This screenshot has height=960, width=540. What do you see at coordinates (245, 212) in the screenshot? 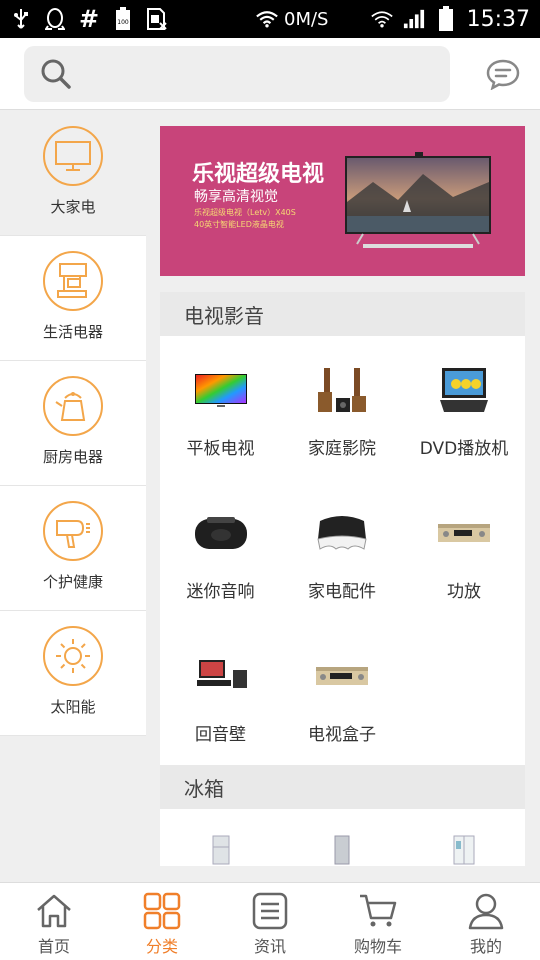
I see `banner-line: 乐视超级电视（Letv）X40S` at bounding box center [245, 212].